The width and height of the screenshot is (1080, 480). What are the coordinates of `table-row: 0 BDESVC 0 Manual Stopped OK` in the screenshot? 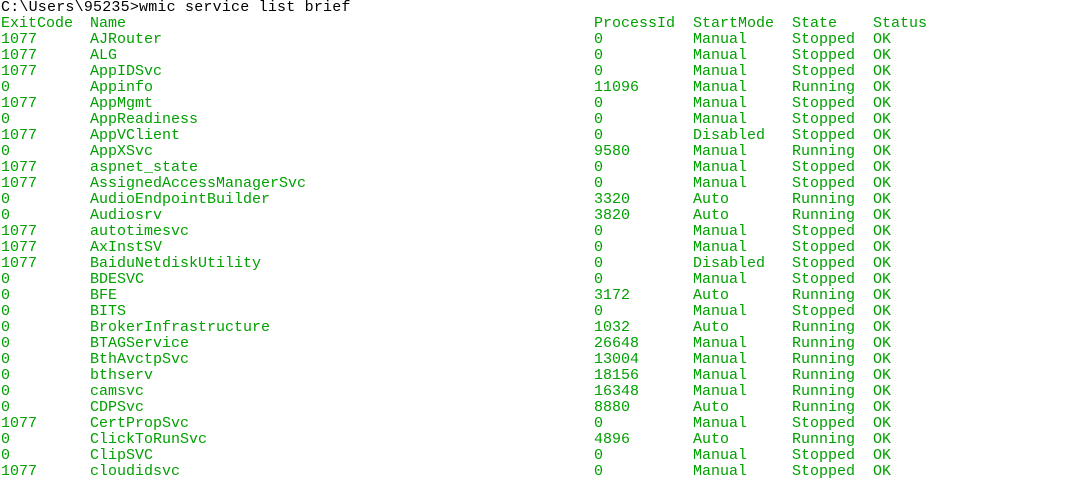 It's located at (540, 280).